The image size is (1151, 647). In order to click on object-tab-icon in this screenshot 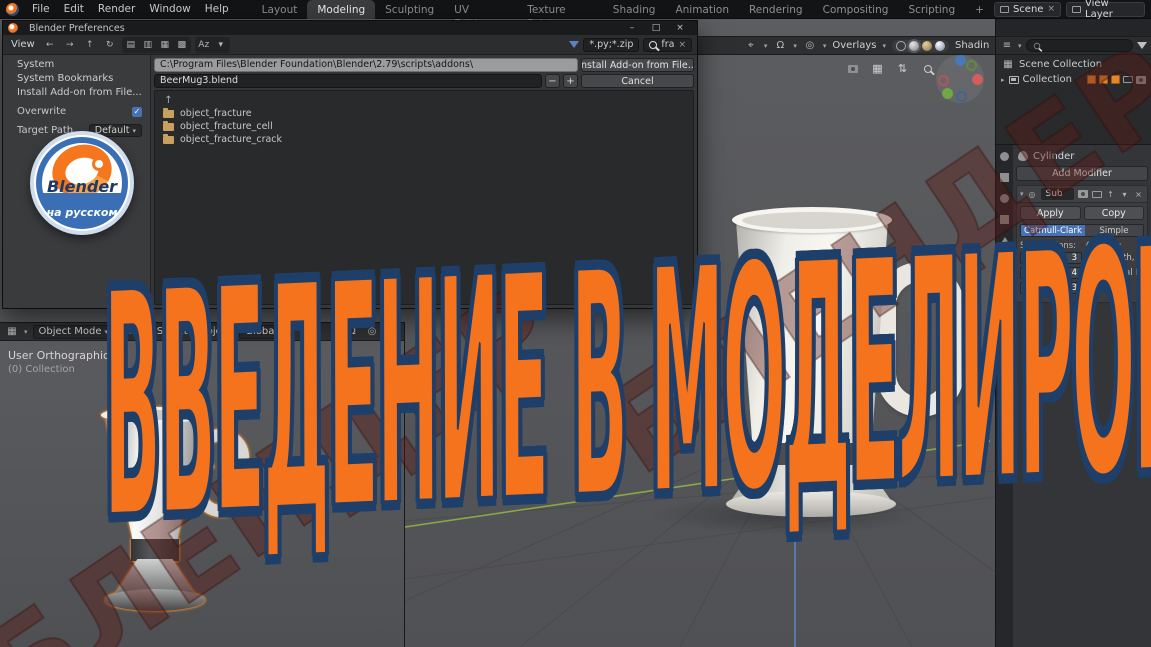, I will do `click(1004, 282)`.